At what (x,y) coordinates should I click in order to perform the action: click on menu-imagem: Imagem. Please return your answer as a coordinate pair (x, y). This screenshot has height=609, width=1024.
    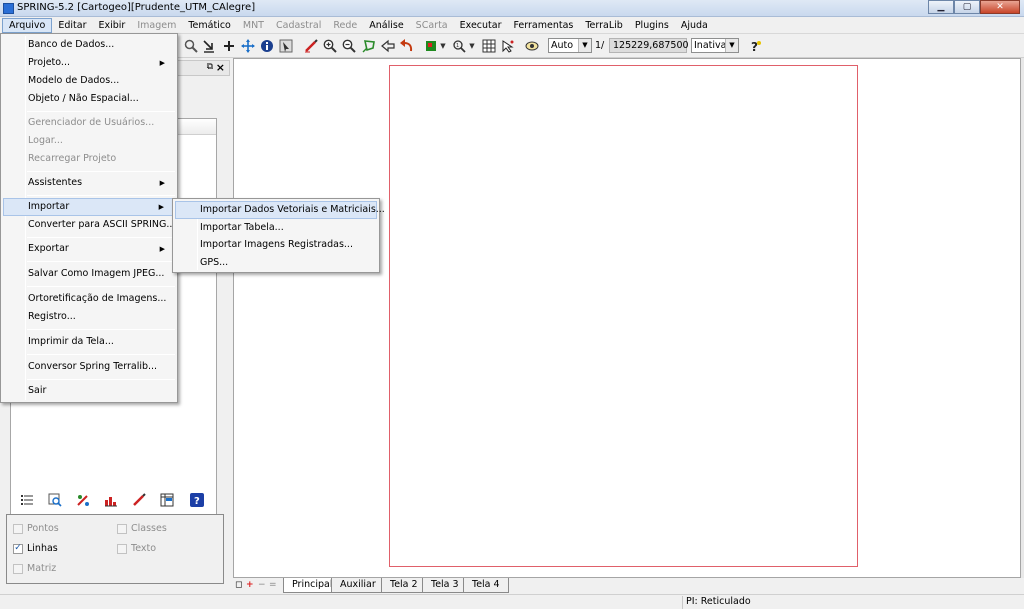
    Looking at the image, I should click on (156, 25).